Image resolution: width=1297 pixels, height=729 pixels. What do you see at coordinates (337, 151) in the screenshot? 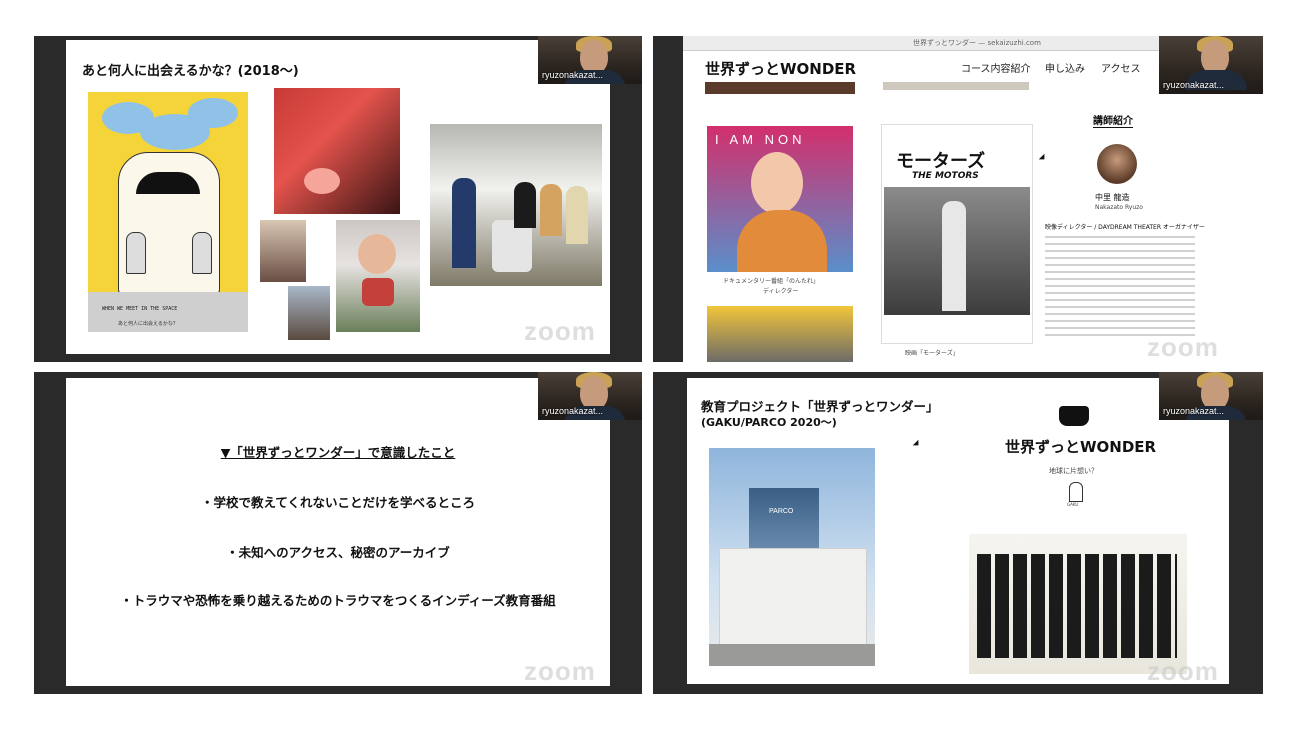
I see `photo-drink-closeup` at bounding box center [337, 151].